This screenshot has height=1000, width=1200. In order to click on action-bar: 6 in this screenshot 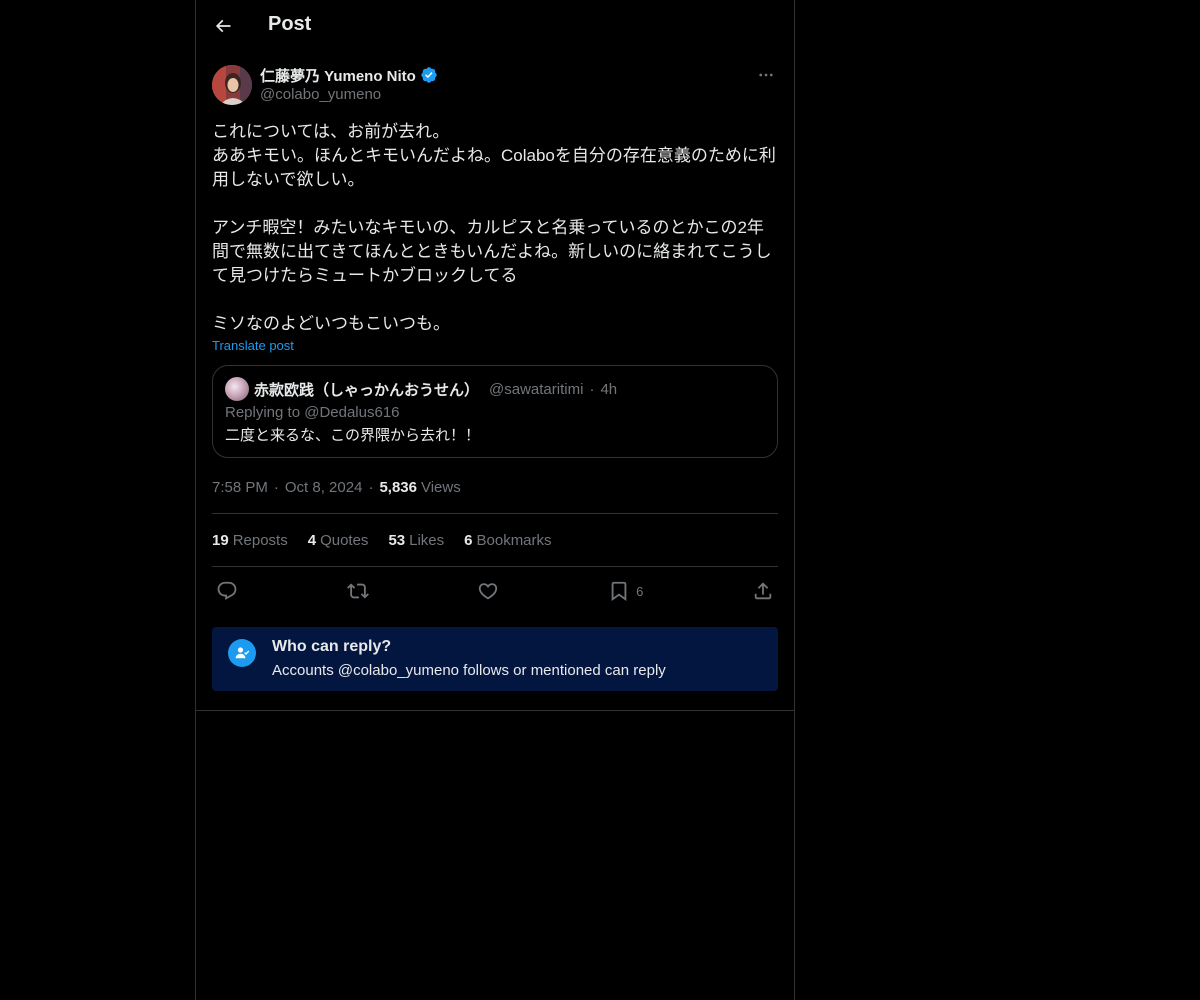, I will do `click(495, 591)`.